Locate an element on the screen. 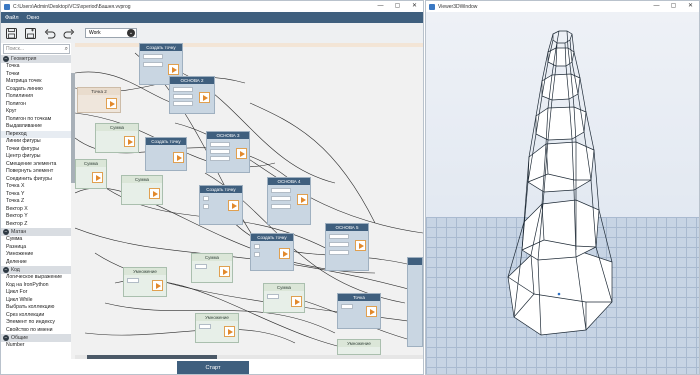  save-as-button is located at coordinates (30, 33).